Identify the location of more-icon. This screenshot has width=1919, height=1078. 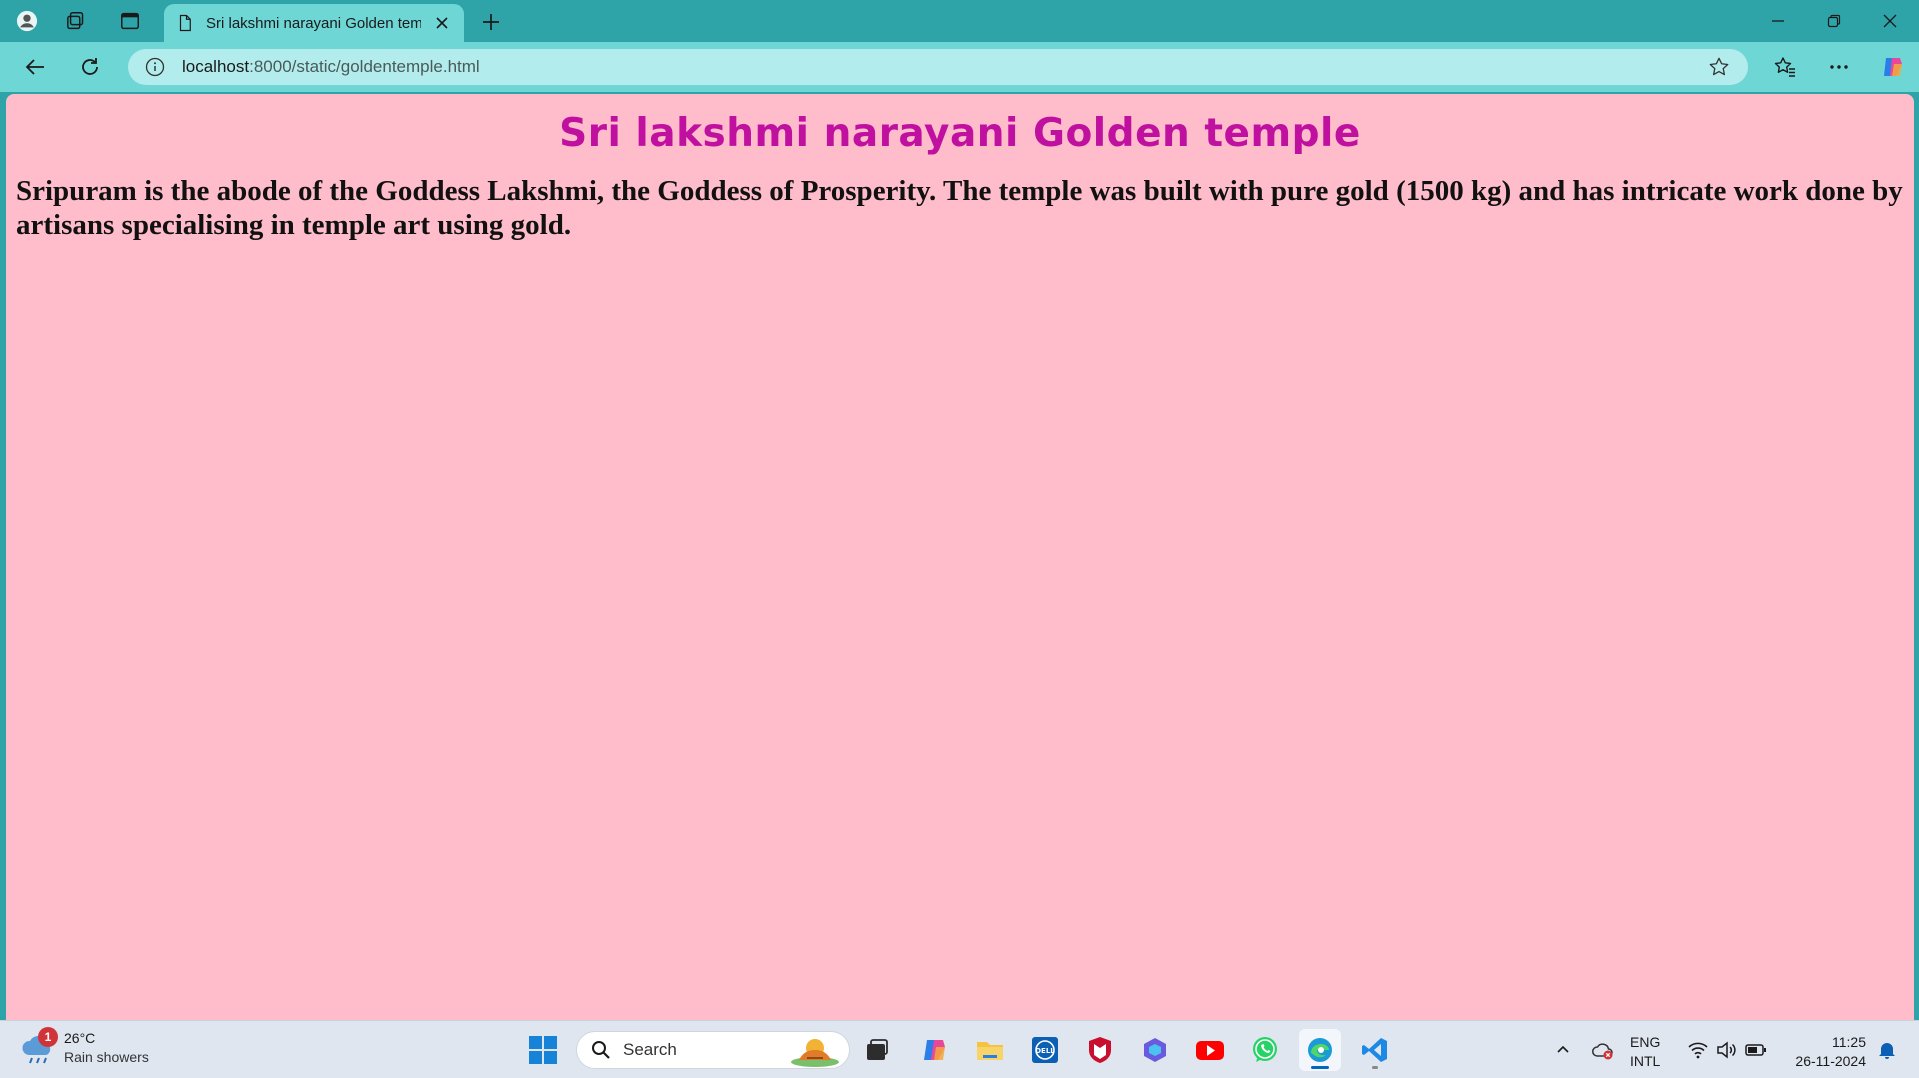
(1839, 67).